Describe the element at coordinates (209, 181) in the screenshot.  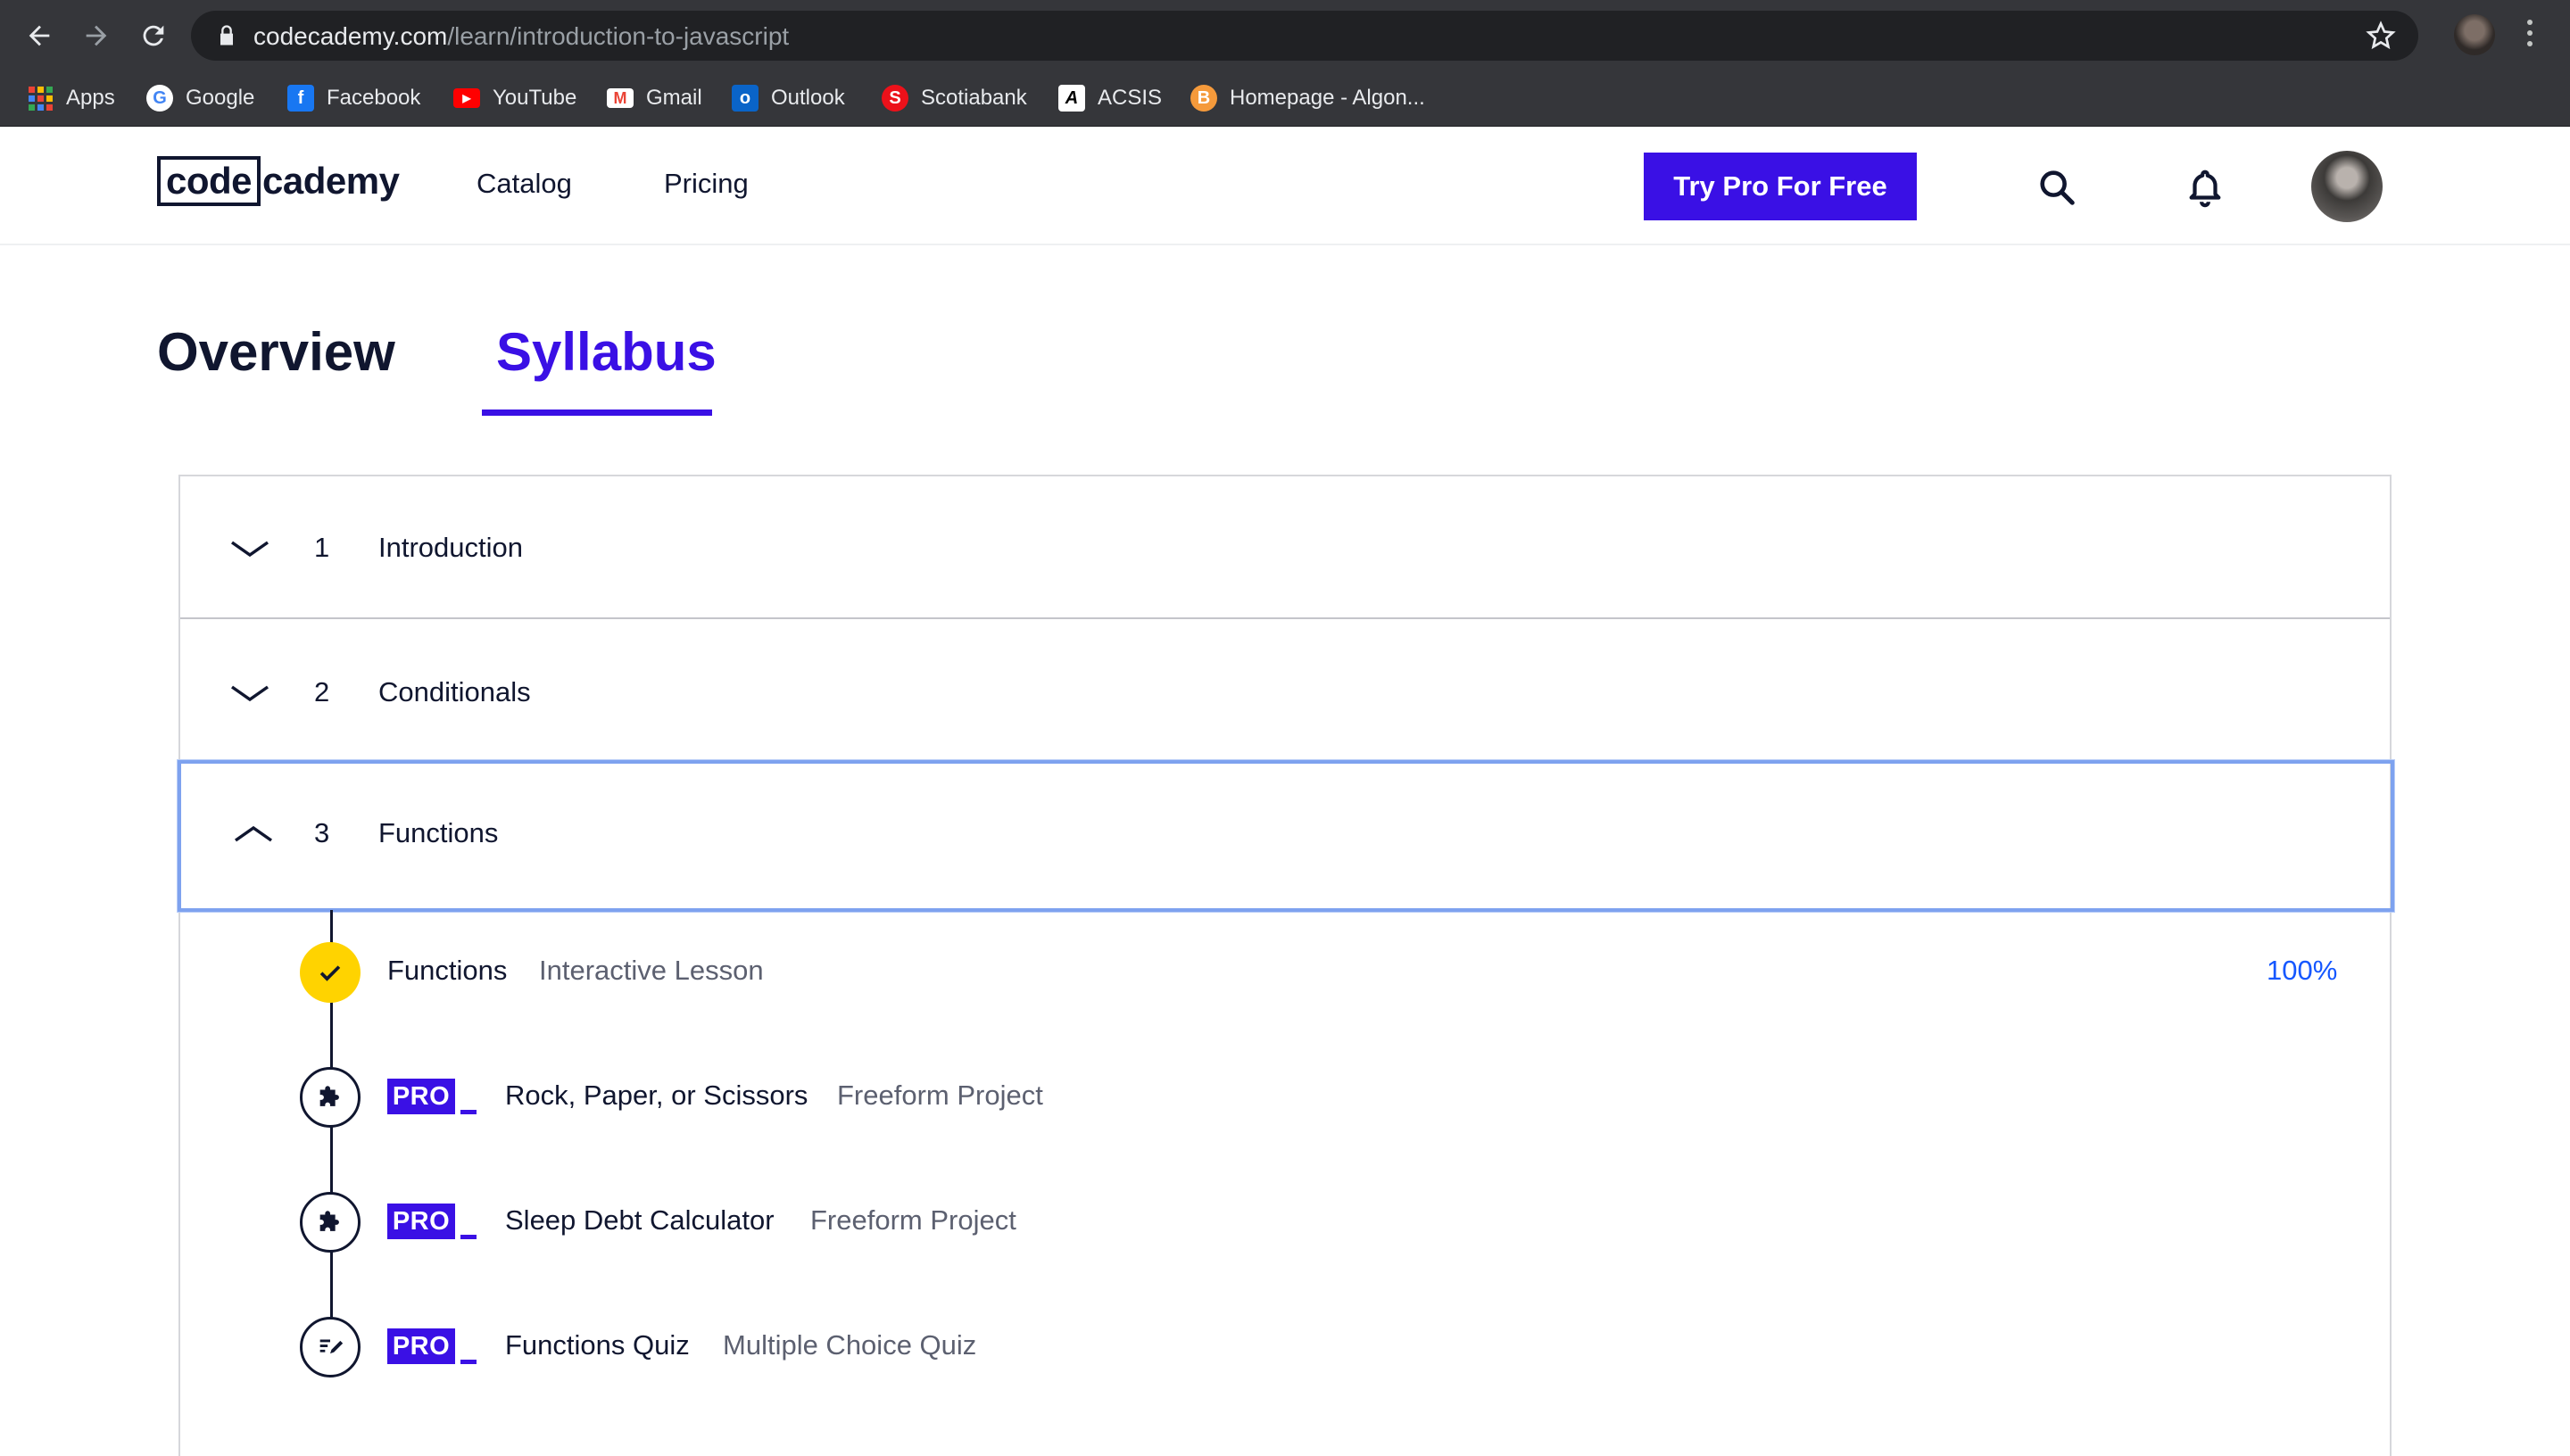
I see `logo-code: code` at that location.